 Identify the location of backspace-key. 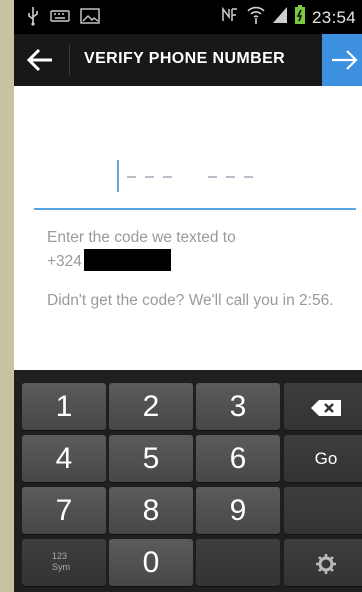
(323, 406).